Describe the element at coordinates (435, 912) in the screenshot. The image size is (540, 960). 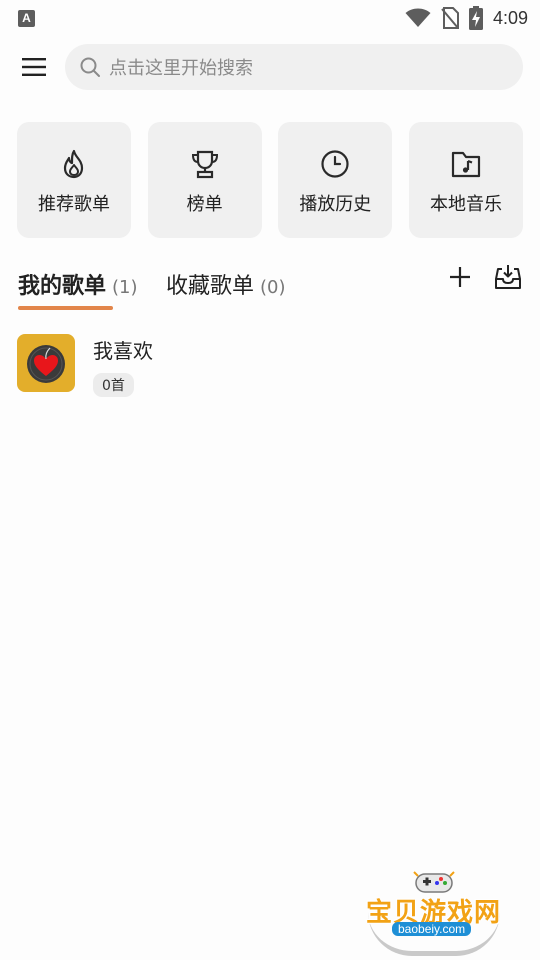
I see `watermark-logo: 宝贝游戏网 baobeiy.com` at that location.